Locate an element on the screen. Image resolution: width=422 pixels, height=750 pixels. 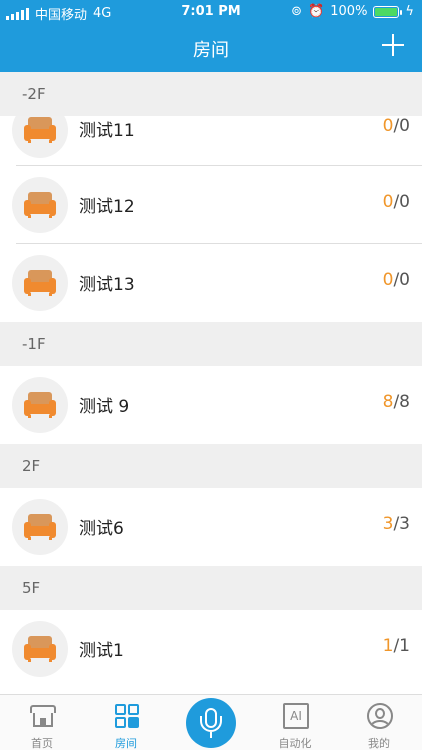
room-name: 测试13 is located at coordinates (107, 285).